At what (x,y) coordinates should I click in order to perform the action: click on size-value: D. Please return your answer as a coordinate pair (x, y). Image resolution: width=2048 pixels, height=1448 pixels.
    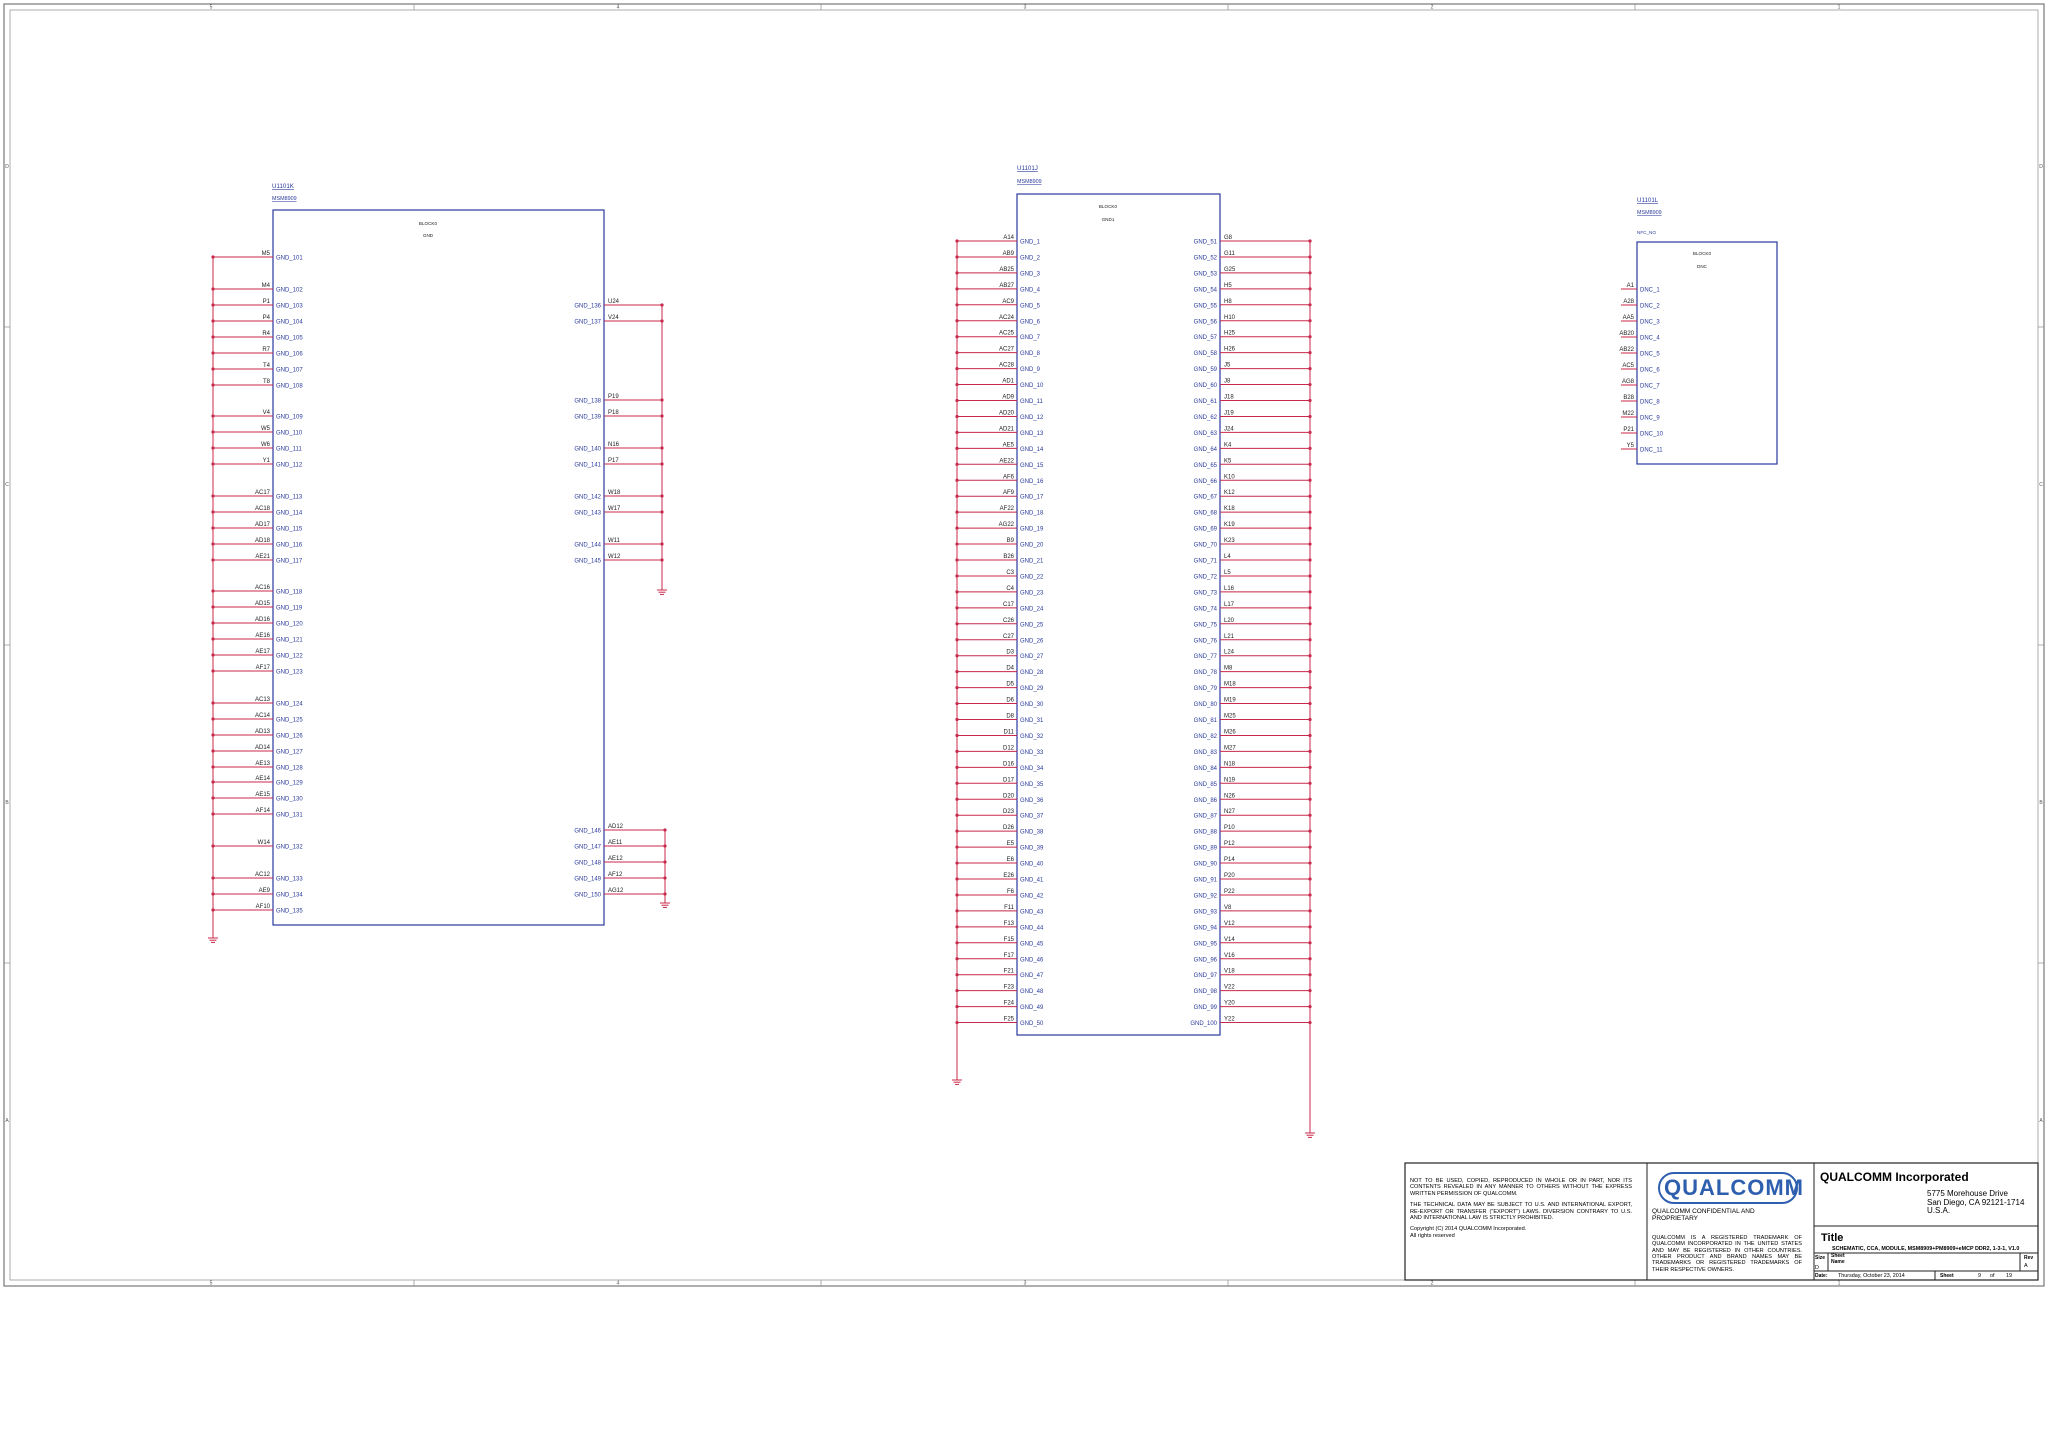
    Looking at the image, I should click on (1817, 1268).